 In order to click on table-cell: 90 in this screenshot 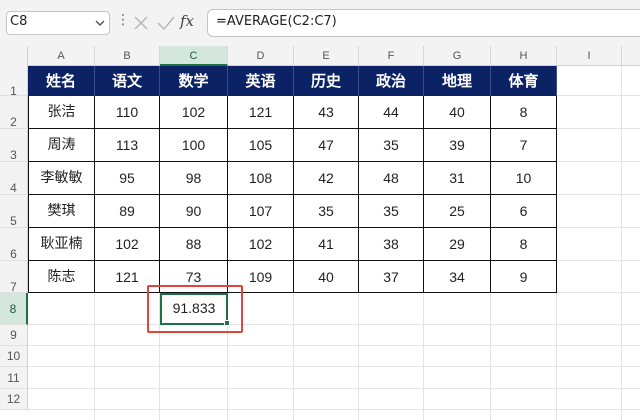, I will do `click(194, 211)`.